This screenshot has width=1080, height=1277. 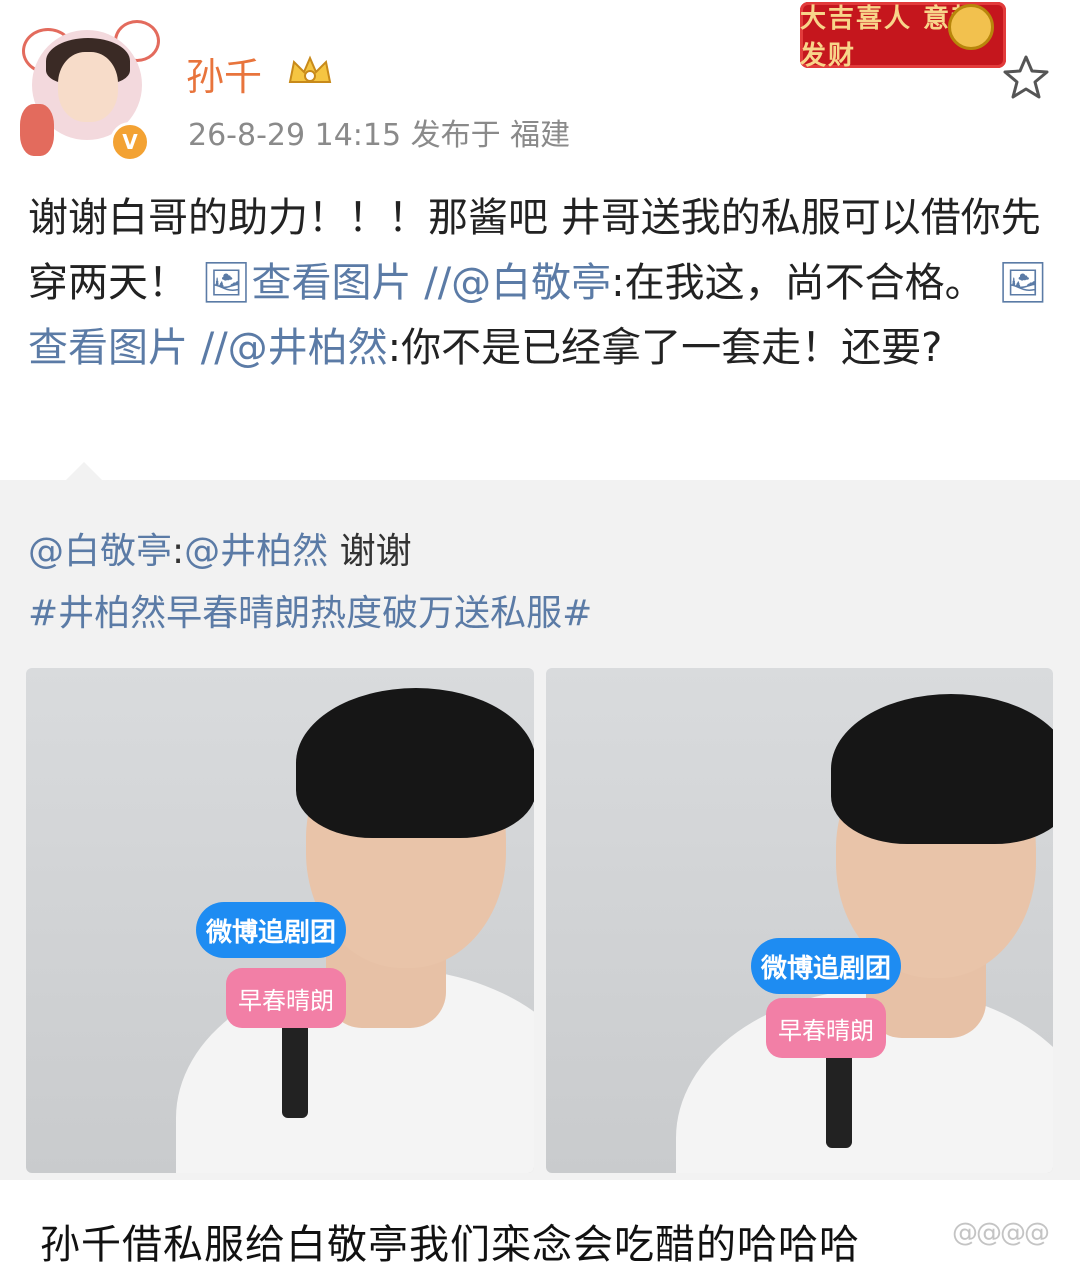 What do you see at coordinates (130, 142) in the screenshot?
I see `vip-badge-icon: V` at bounding box center [130, 142].